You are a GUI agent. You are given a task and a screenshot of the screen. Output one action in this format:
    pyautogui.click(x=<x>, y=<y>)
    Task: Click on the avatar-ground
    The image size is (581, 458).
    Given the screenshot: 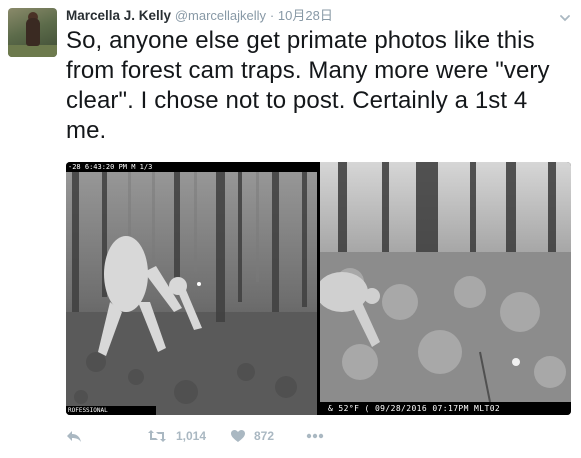 What is the action you would take?
    pyautogui.click(x=32, y=51)
    